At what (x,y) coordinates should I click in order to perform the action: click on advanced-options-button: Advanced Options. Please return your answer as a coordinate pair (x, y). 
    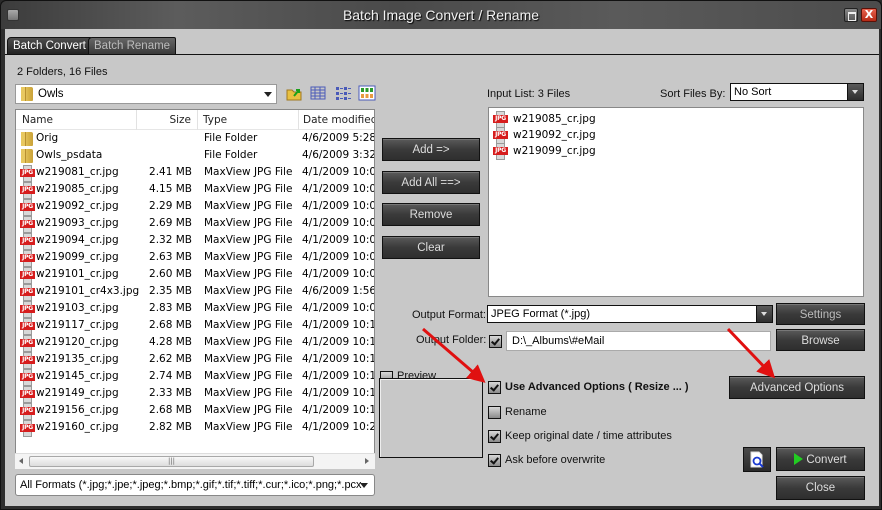
    Looking at the image, I should click on (797, 387).